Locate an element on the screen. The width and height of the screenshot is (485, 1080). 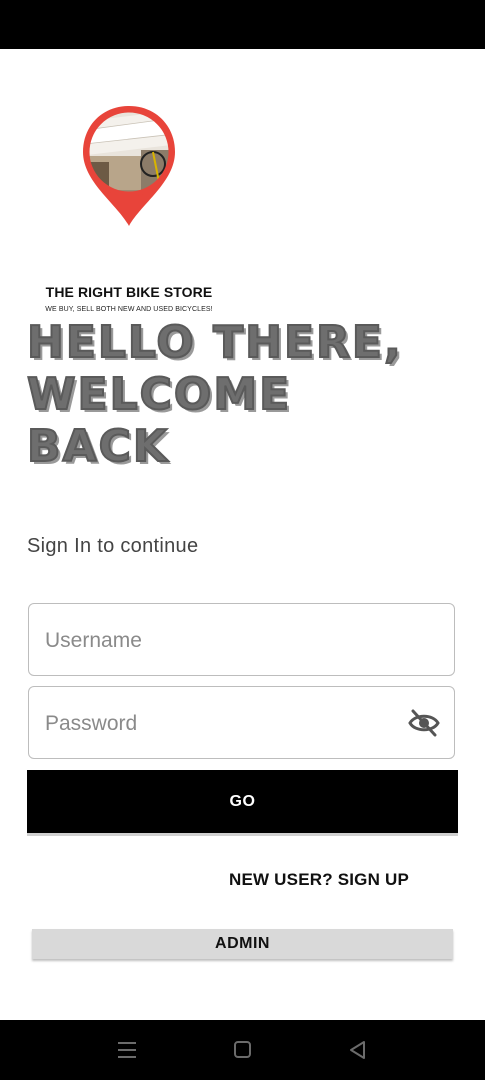
username-input is located at coordinates (225, 640).